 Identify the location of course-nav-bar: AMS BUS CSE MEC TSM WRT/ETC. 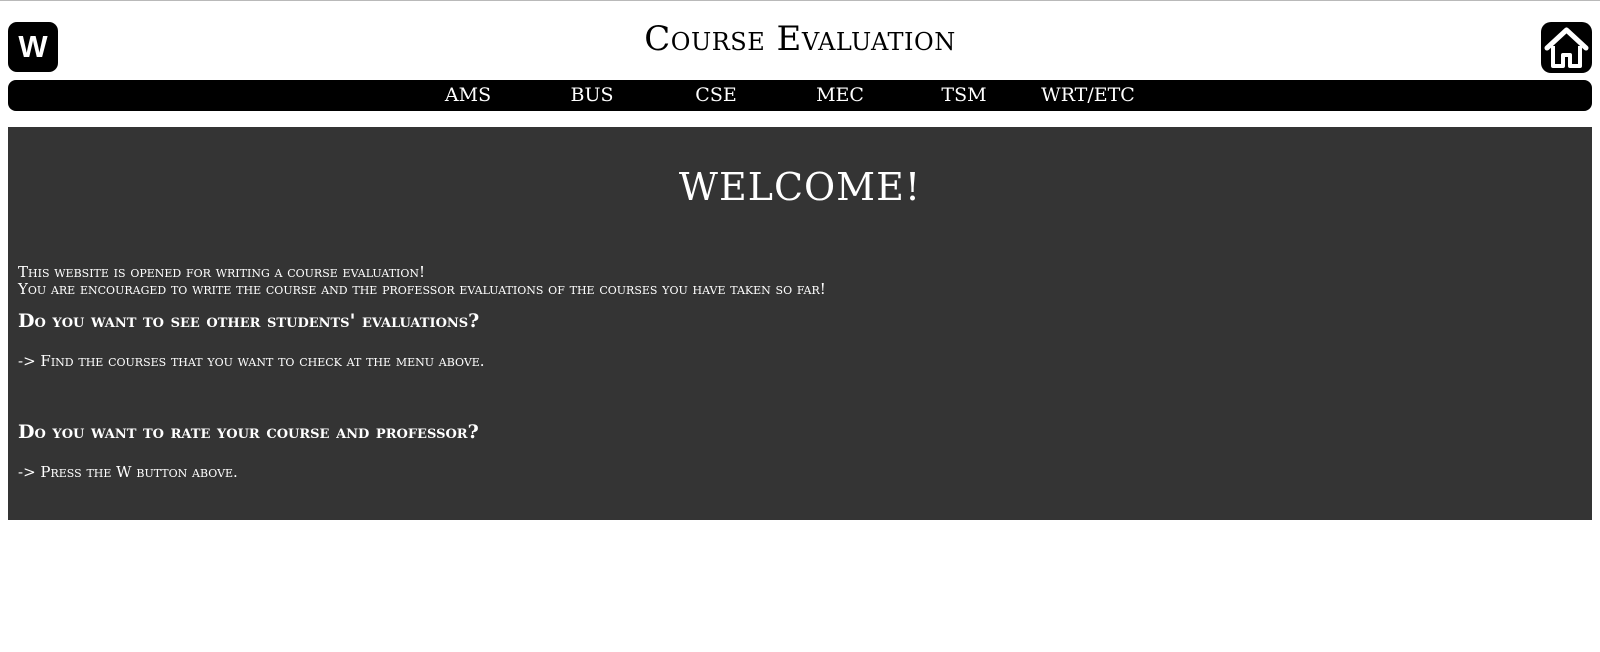
(800, 95).